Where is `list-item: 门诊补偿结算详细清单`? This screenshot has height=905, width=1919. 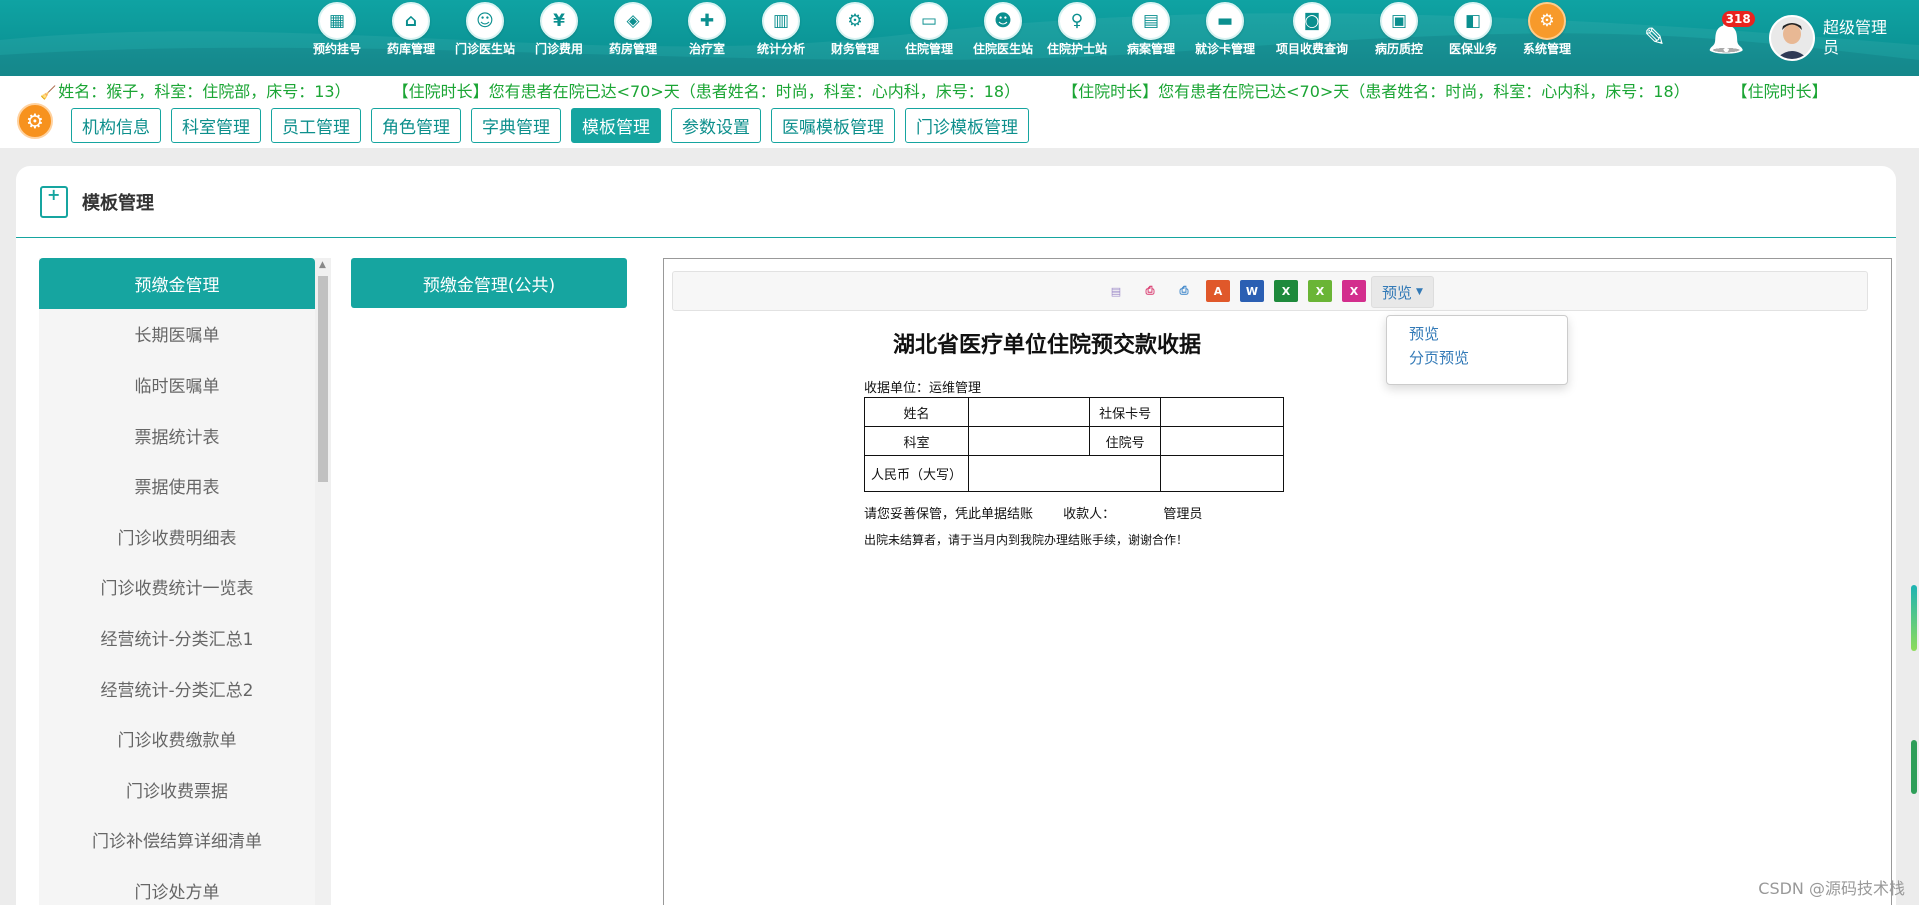
list-item: 门诊补偿结算详细清单 is located at coordinates (177, 840).